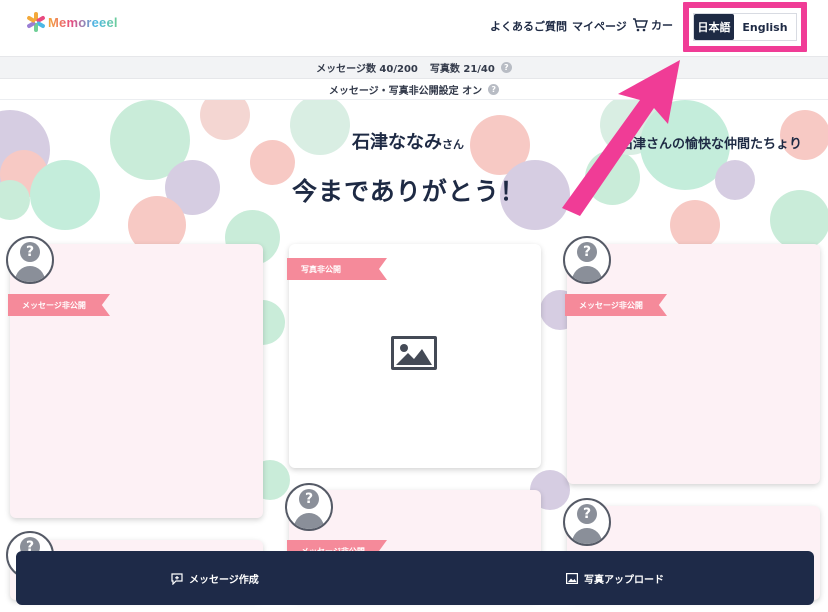 This screenshot has width=828, height=612. What do you see at coordinates (409, 191) in the screenshot?
I see `board-headline: 今までありがとう！` at bounding box center [409, 191].